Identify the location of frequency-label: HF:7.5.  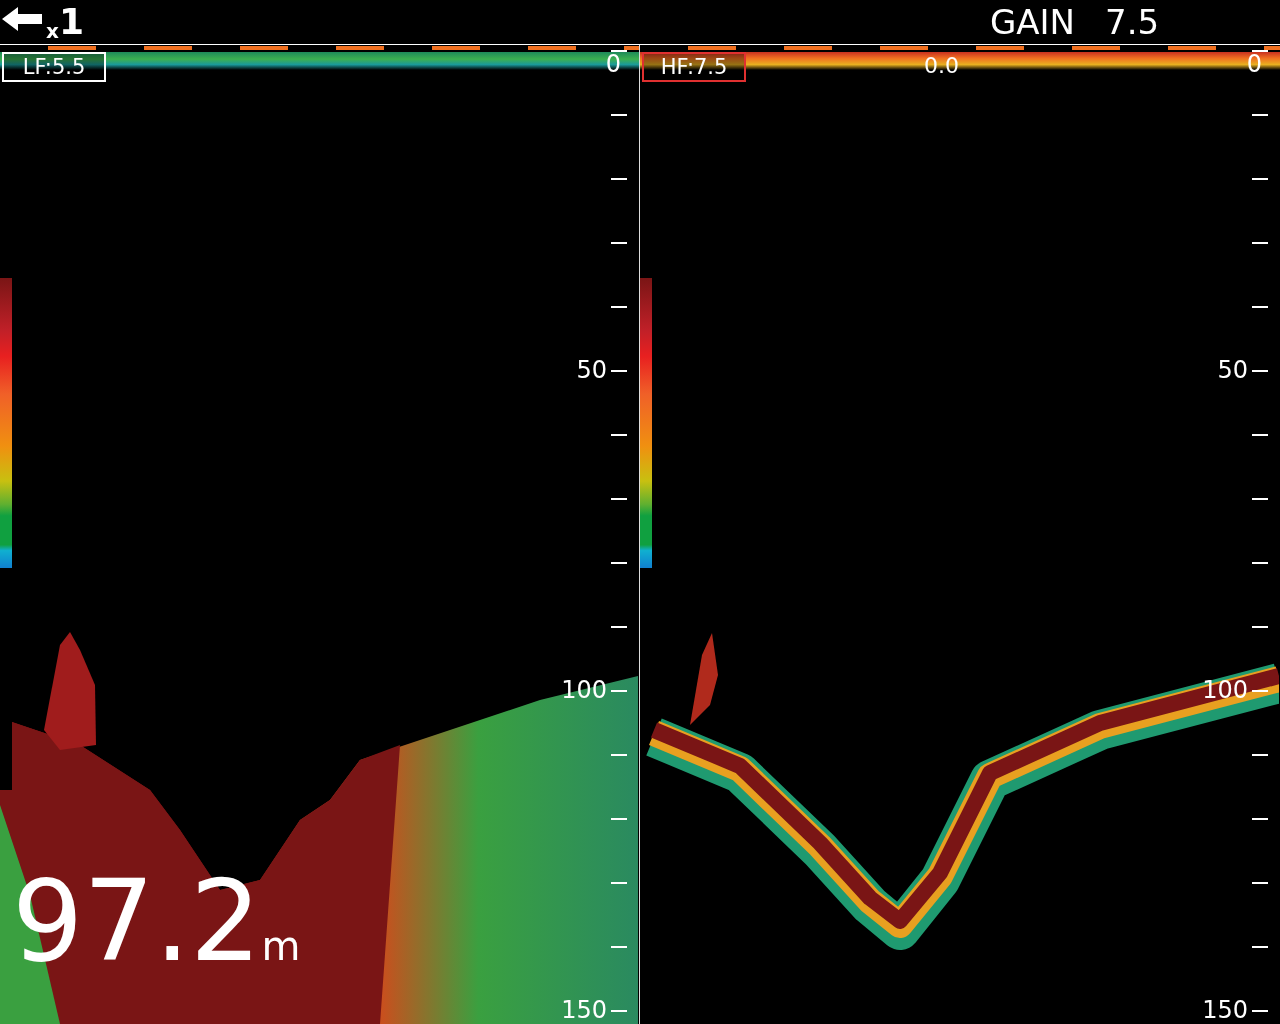
(694, 67).